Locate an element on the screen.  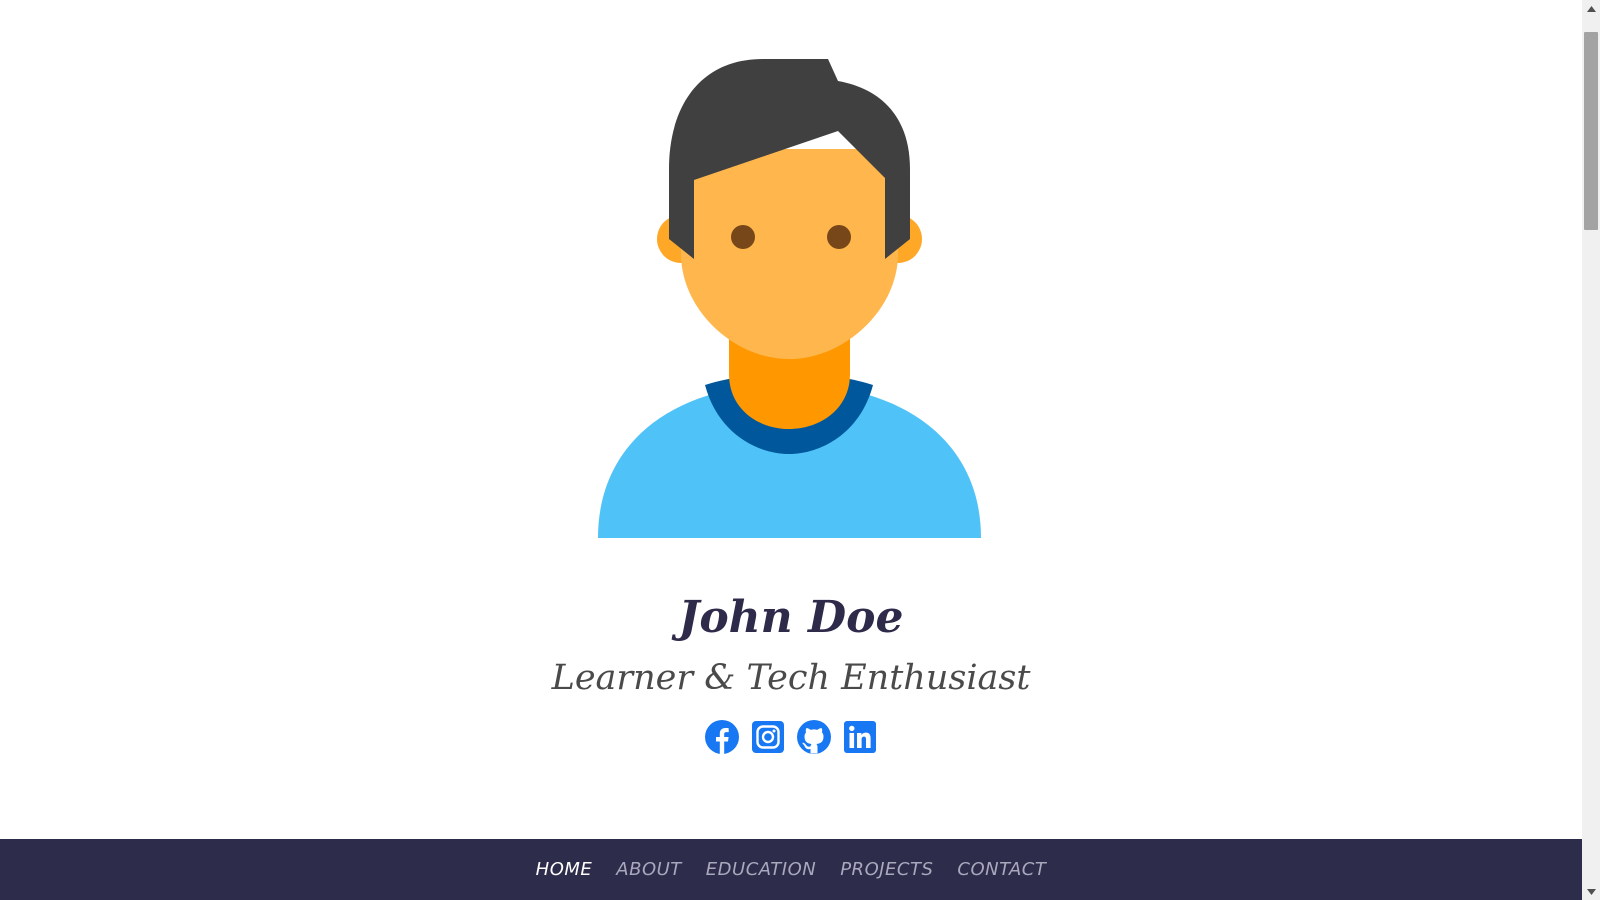
github-link is located at coordinates (814, 737).